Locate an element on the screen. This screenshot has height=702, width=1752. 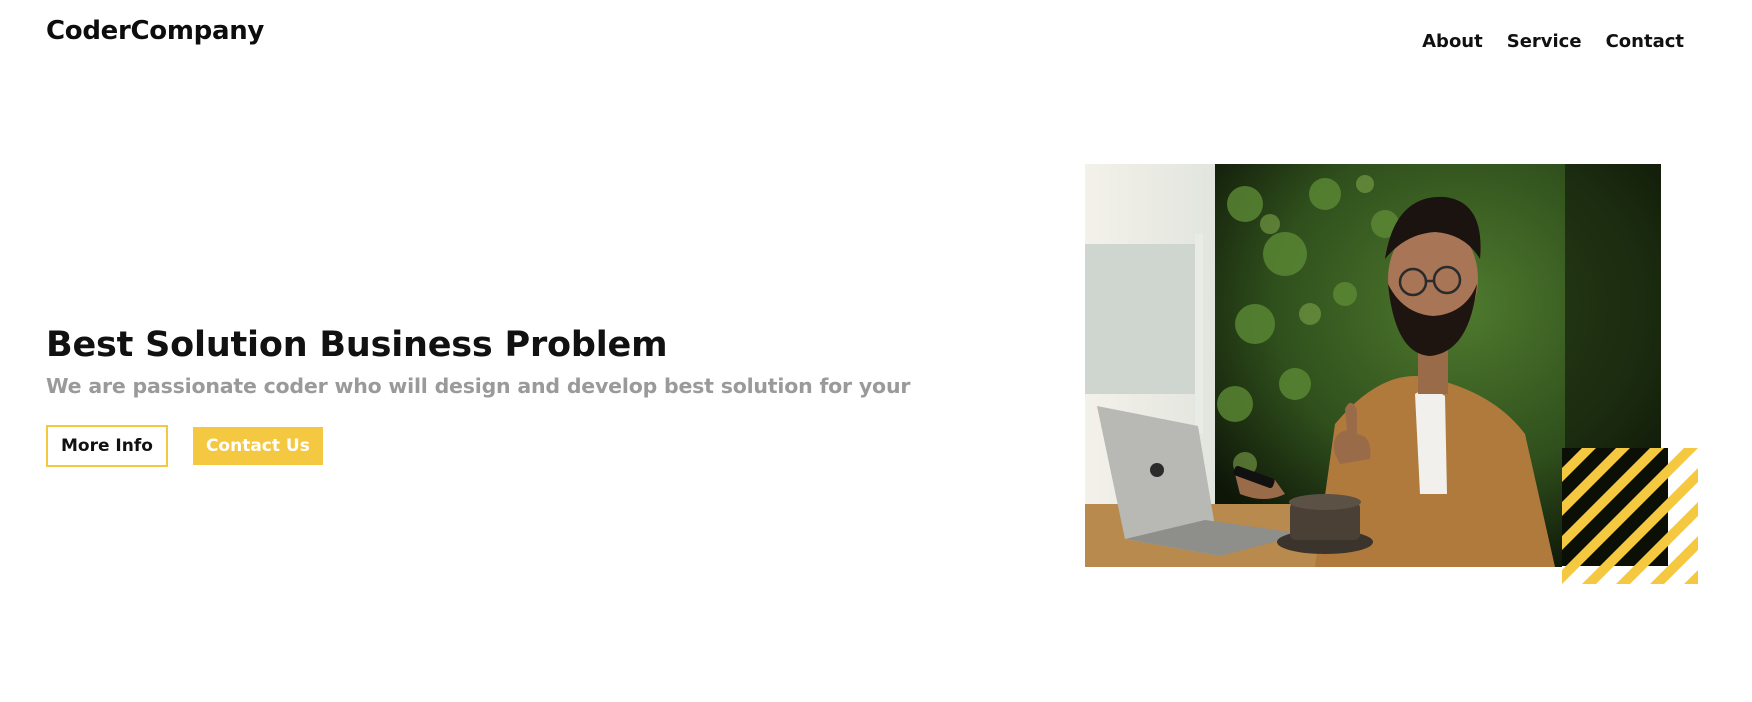
yellow-stripes-graphic is located at coordinates (1630, 516).